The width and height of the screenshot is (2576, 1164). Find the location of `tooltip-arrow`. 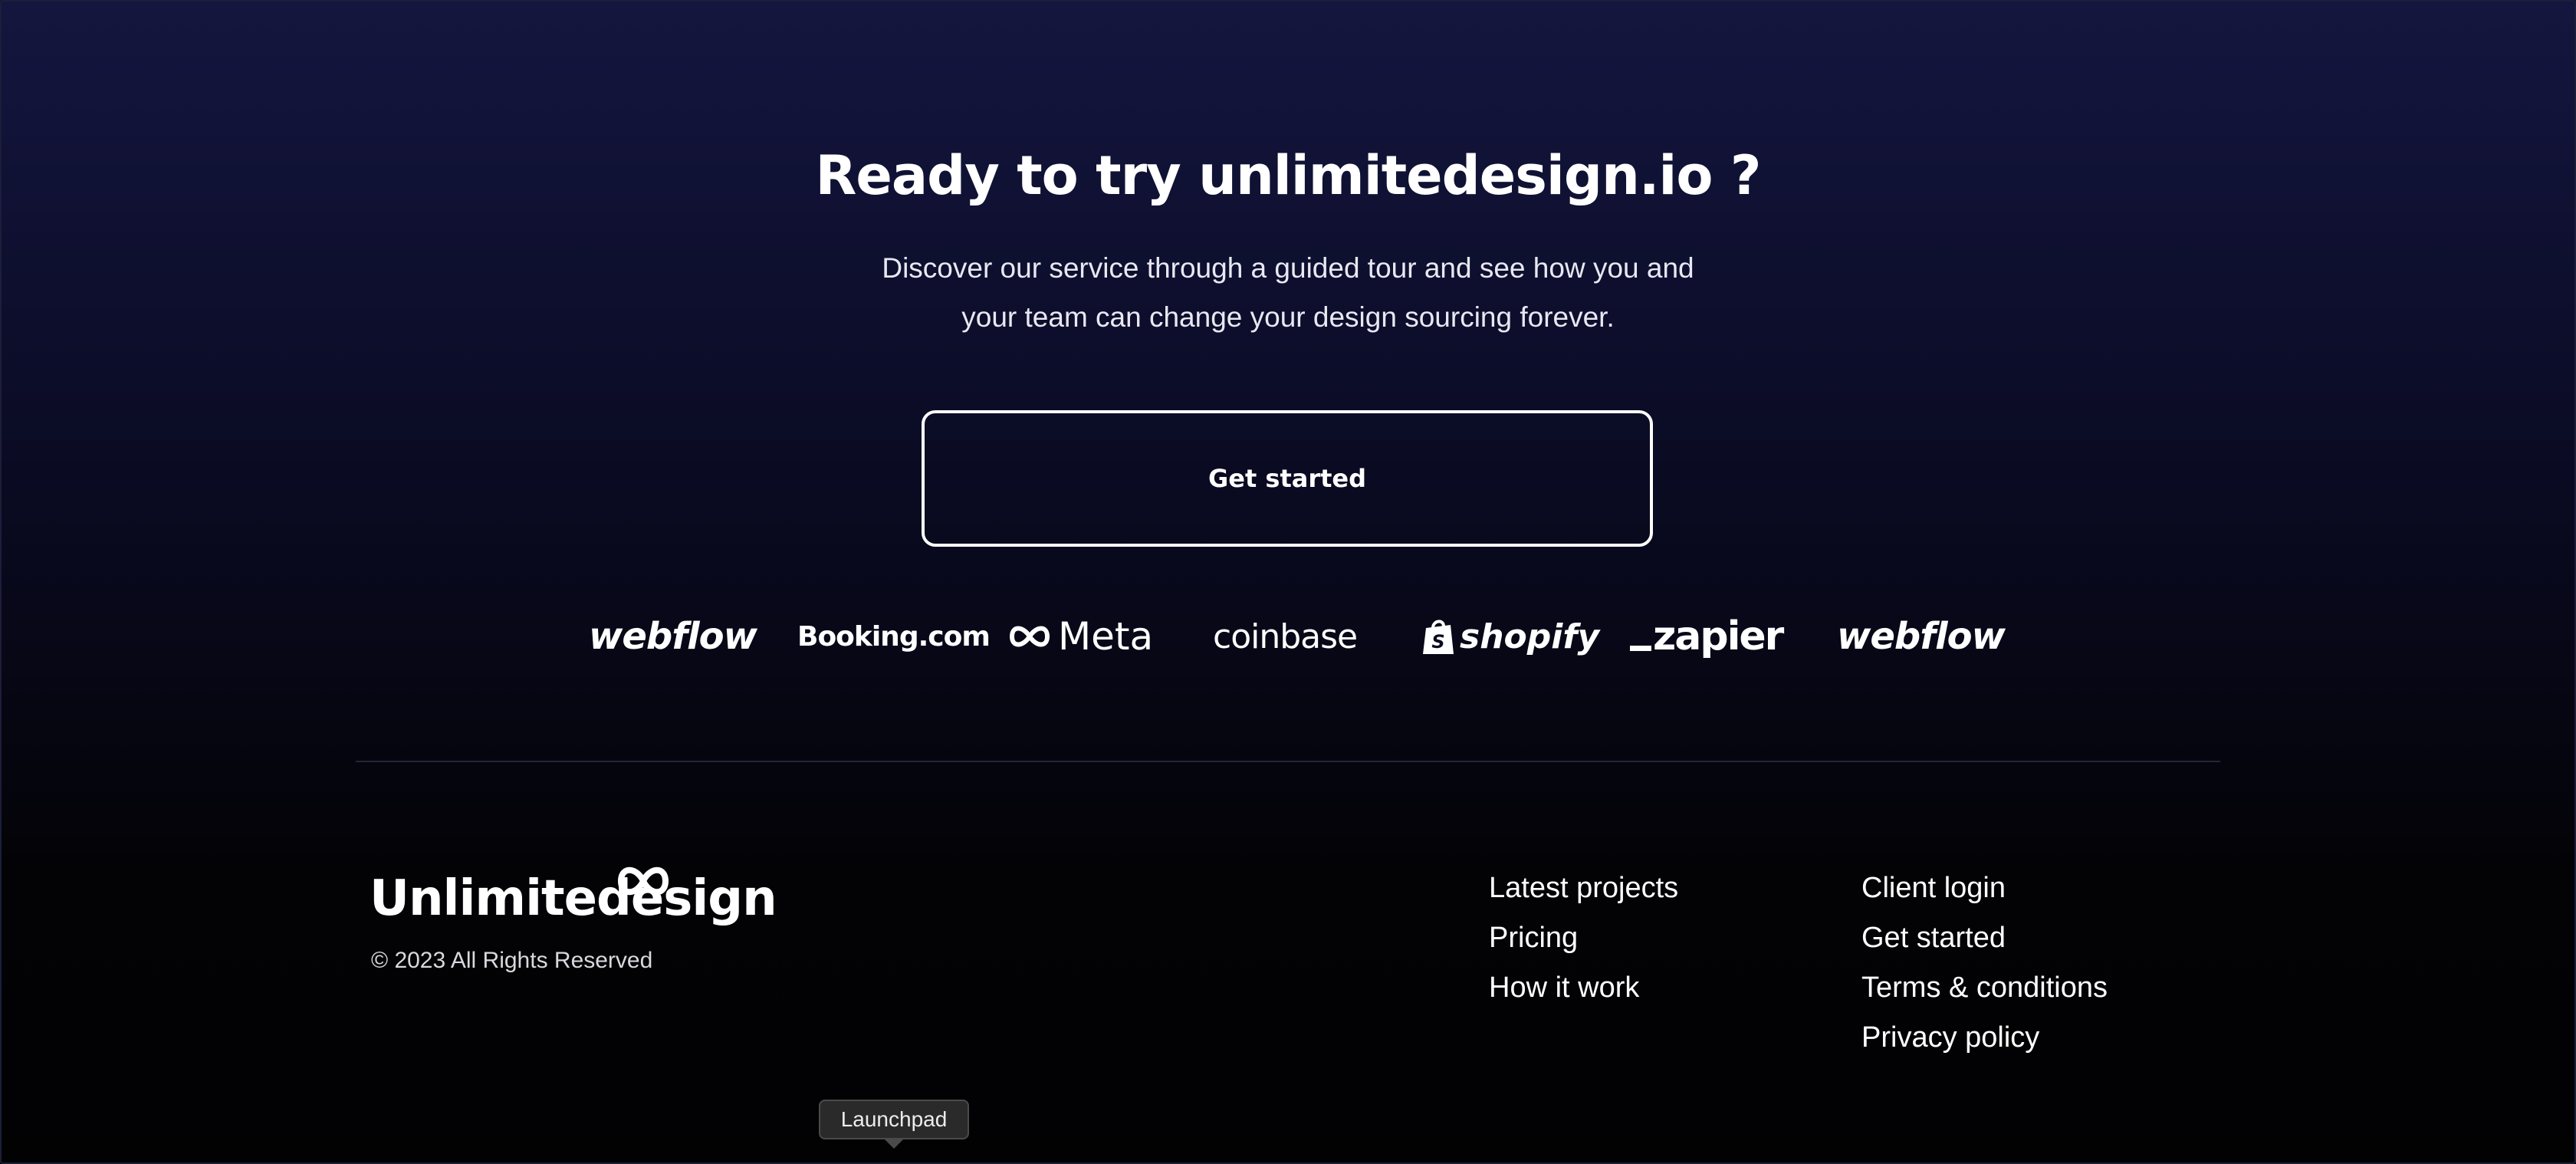

tooltip-arrow is located at coordinates (894, 1144).